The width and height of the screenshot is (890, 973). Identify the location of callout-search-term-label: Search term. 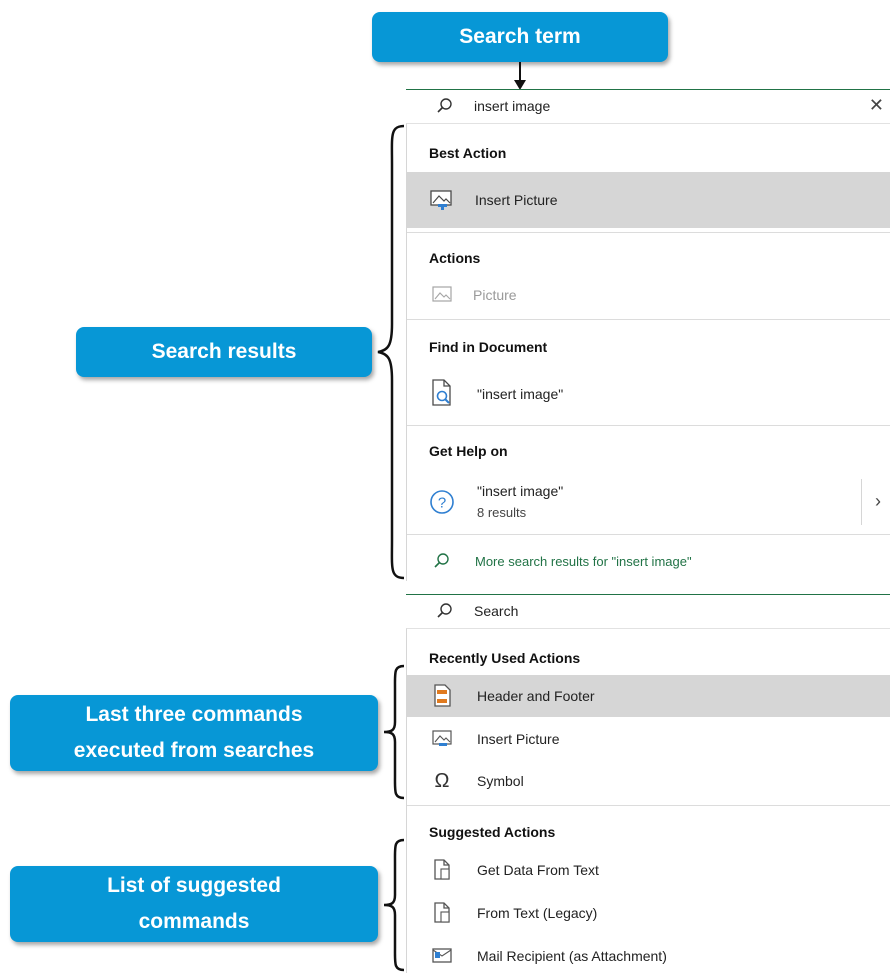
(520, 36).